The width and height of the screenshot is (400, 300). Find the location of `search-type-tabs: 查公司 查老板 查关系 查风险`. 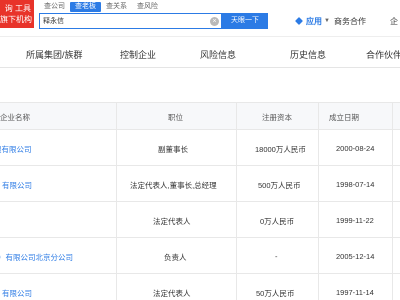

search-type-tabs: 查公司 查老板 查关系 查风险 is located at coordinates (101, 7).